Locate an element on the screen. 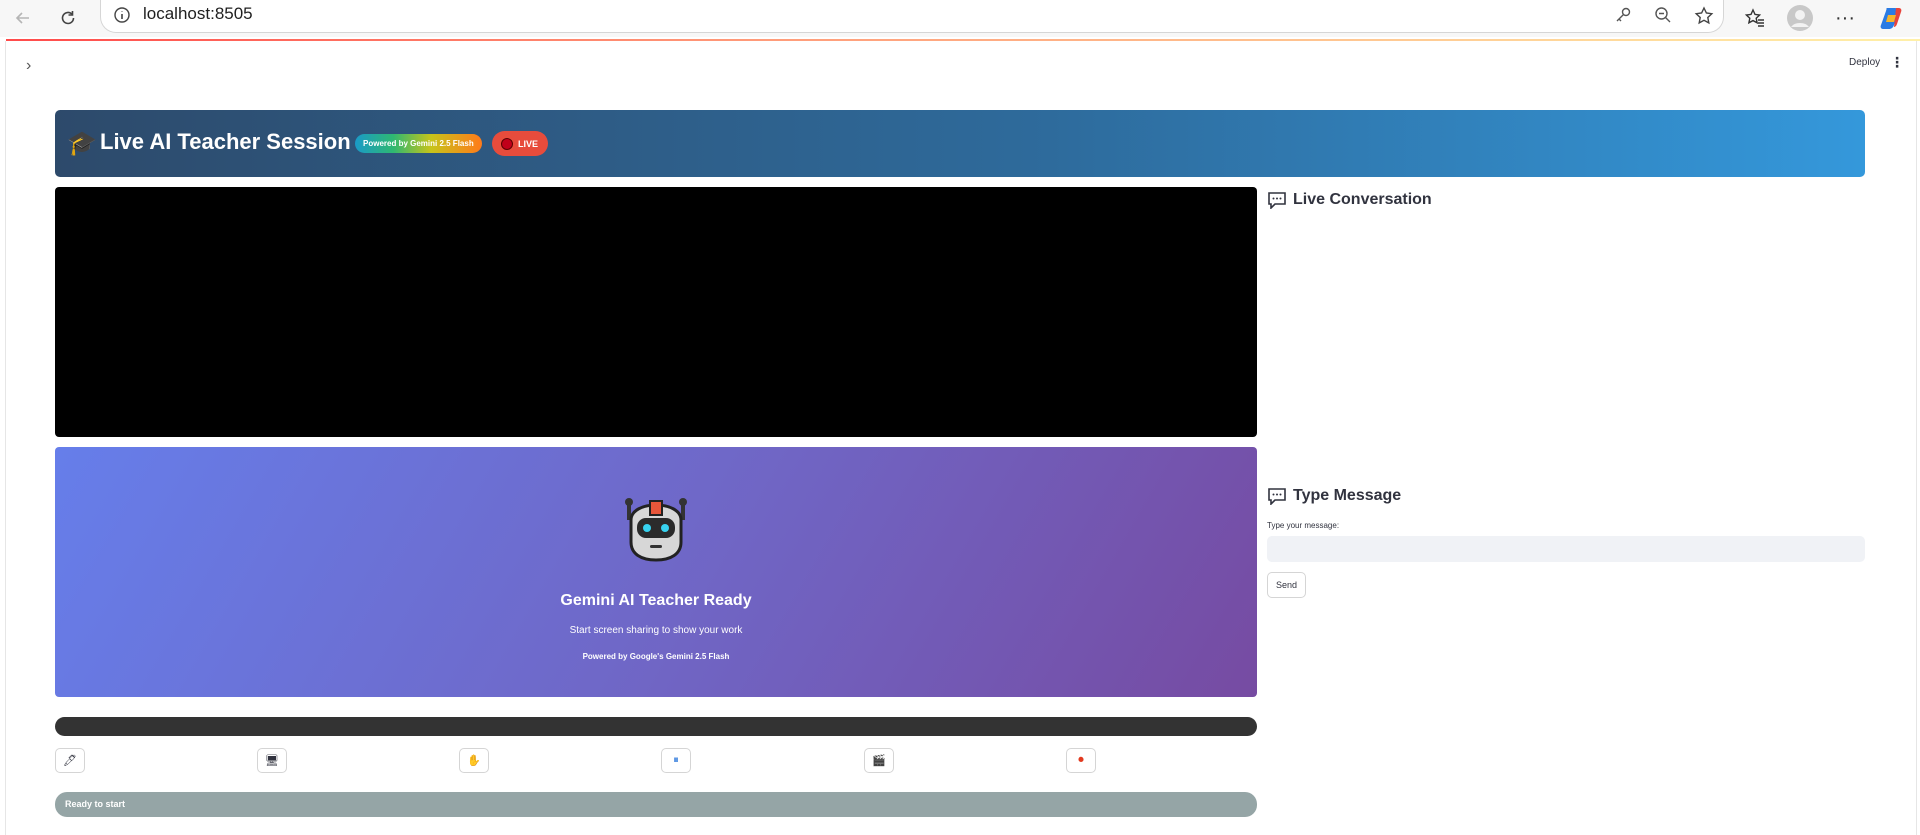 The height and width of the screenshot is (835, 1920). back-button is located at coordinates (23, 18).